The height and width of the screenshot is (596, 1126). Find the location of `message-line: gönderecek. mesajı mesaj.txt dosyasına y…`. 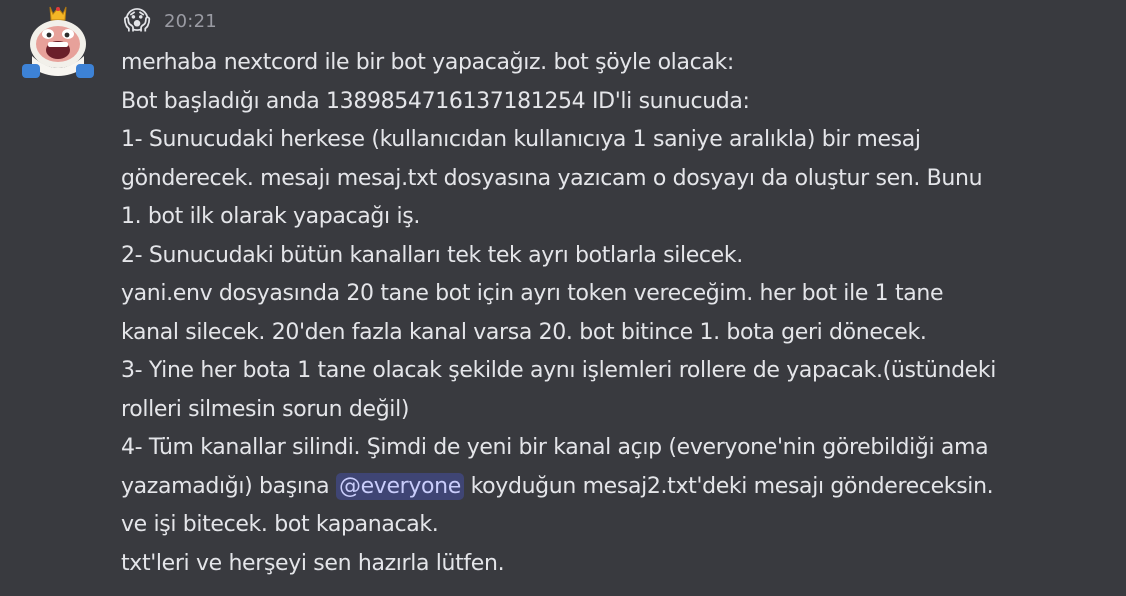

message-line: gönderecek. mesajı mesaj.txt dosyasına y… is located at coordinates (552, 178).